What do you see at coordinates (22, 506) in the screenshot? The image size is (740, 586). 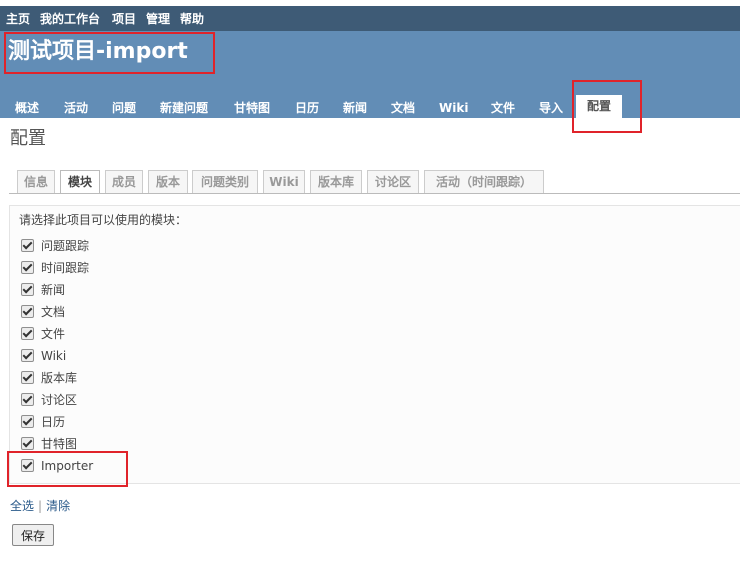 I see `select-all-link: 全选` at bounding box center [22, 506].